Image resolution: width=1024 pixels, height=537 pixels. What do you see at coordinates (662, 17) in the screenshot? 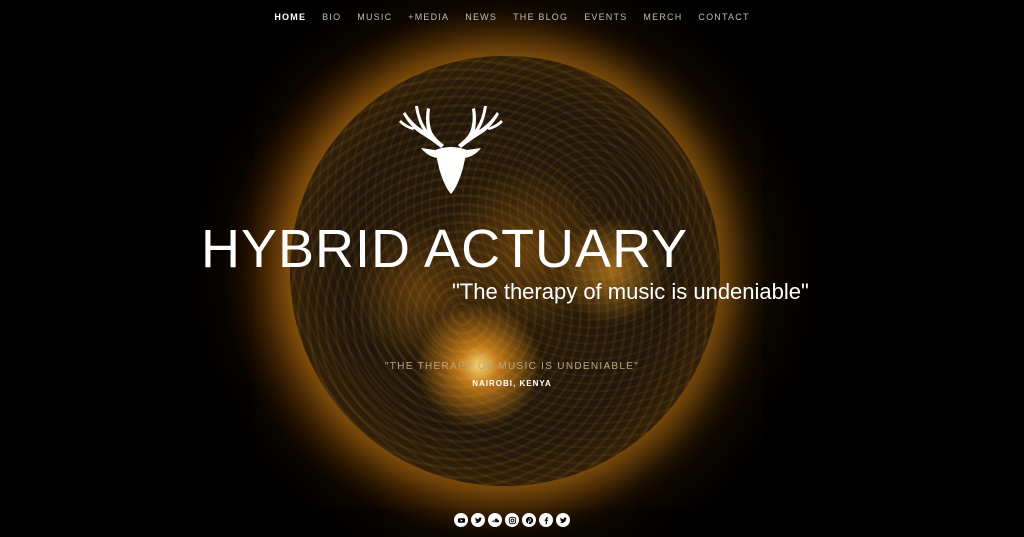
I see `nav-merch: MERCH` at bounding box center [662, 17].